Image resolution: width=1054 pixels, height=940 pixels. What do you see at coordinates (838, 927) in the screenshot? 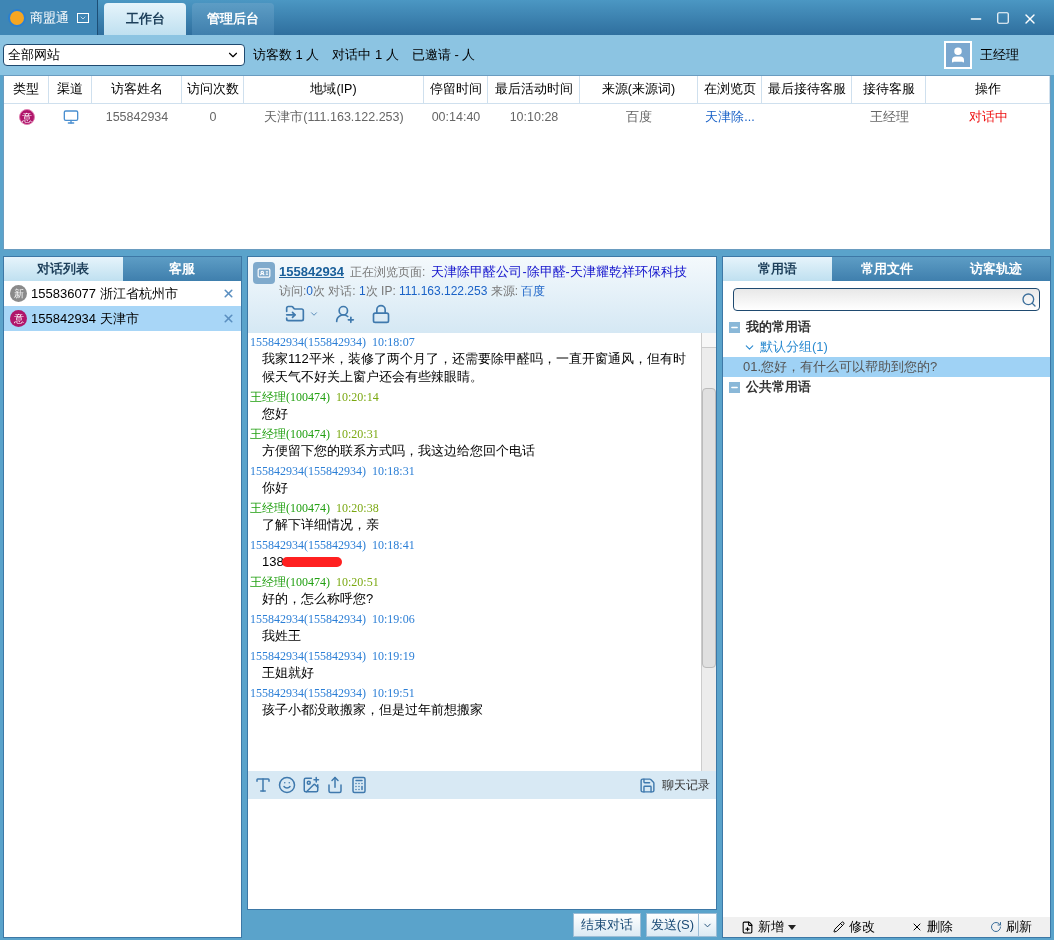
I see `pencil-icon` at bounding box center [838, 927].